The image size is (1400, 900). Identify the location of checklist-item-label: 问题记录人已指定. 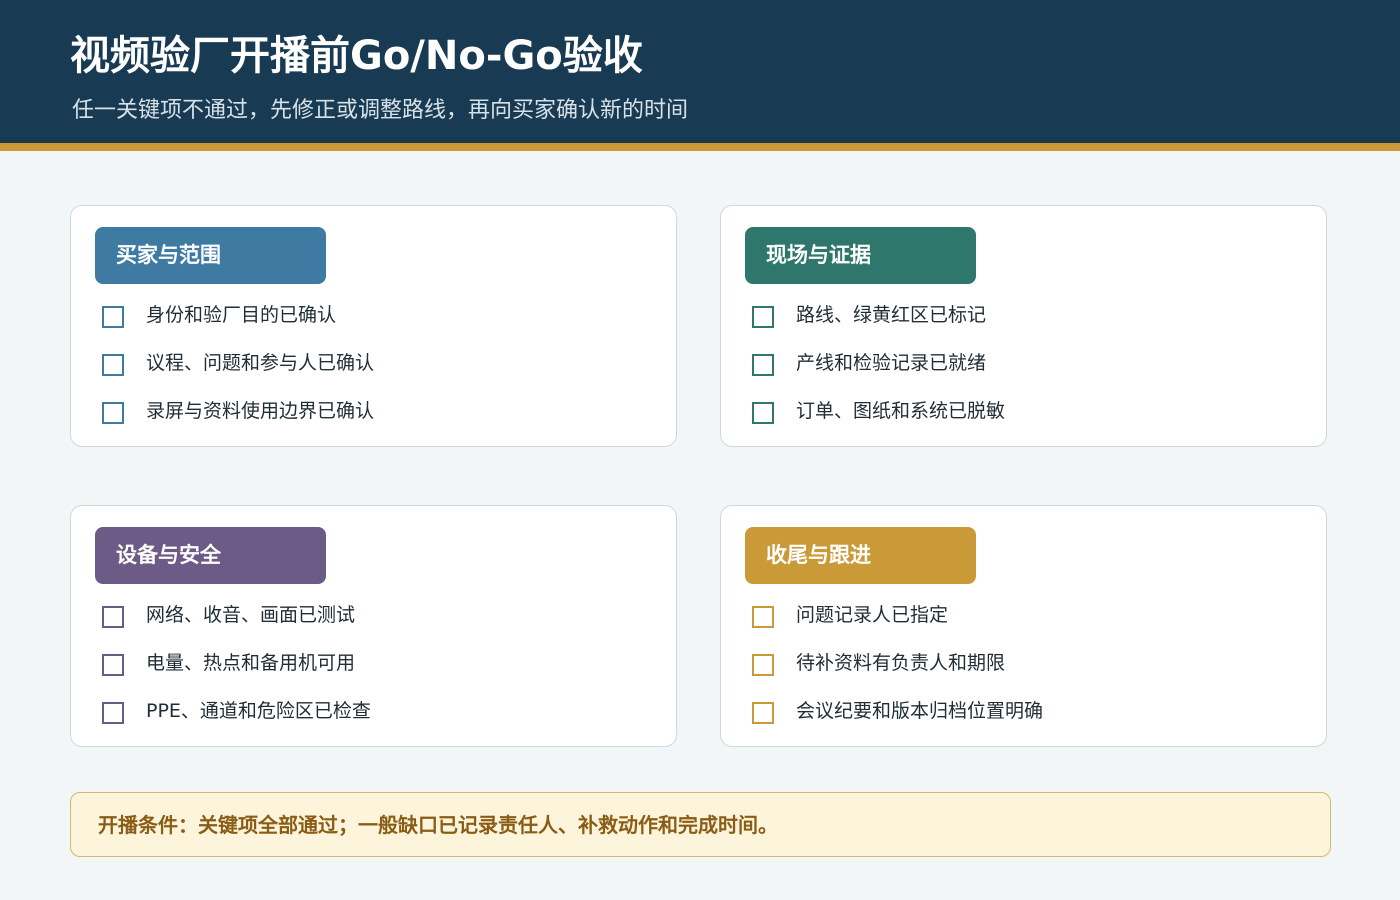
(872, 615).